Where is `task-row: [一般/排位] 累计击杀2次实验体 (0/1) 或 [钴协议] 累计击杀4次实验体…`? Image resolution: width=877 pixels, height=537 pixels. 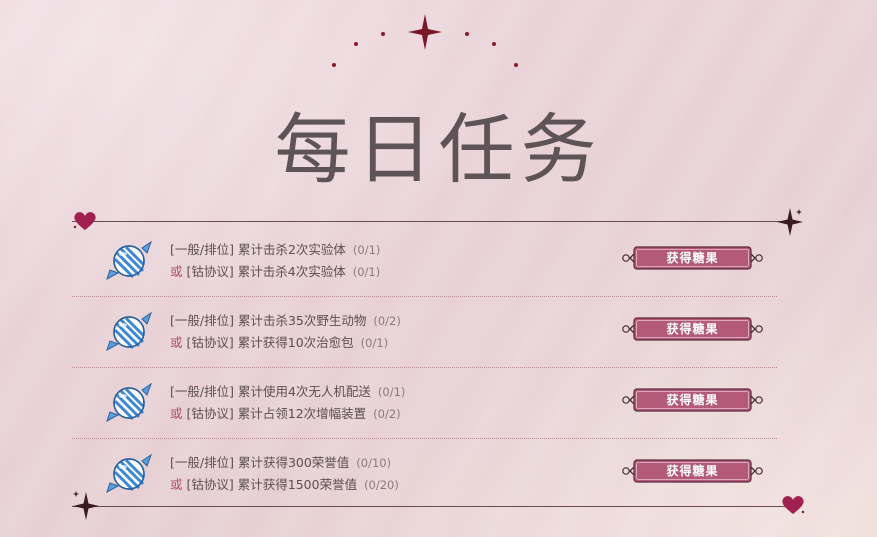 task-row: [一般/排位] 累计击杀2次实验体 (0/1) 或 [钴协议] 累计击杀4次实验体… is located at coordinates (424, 261).